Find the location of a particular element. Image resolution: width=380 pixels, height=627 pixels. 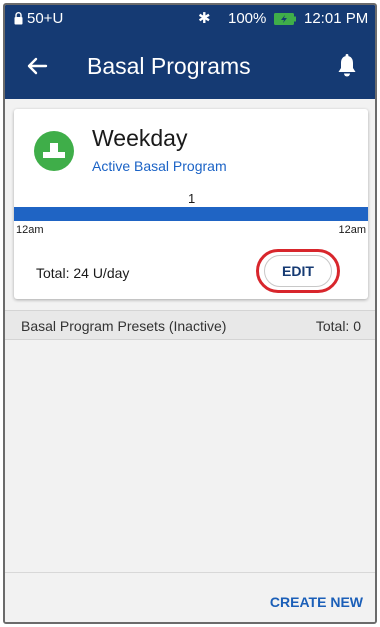

edit-button: EDIT is located at coordinates (298, 271).